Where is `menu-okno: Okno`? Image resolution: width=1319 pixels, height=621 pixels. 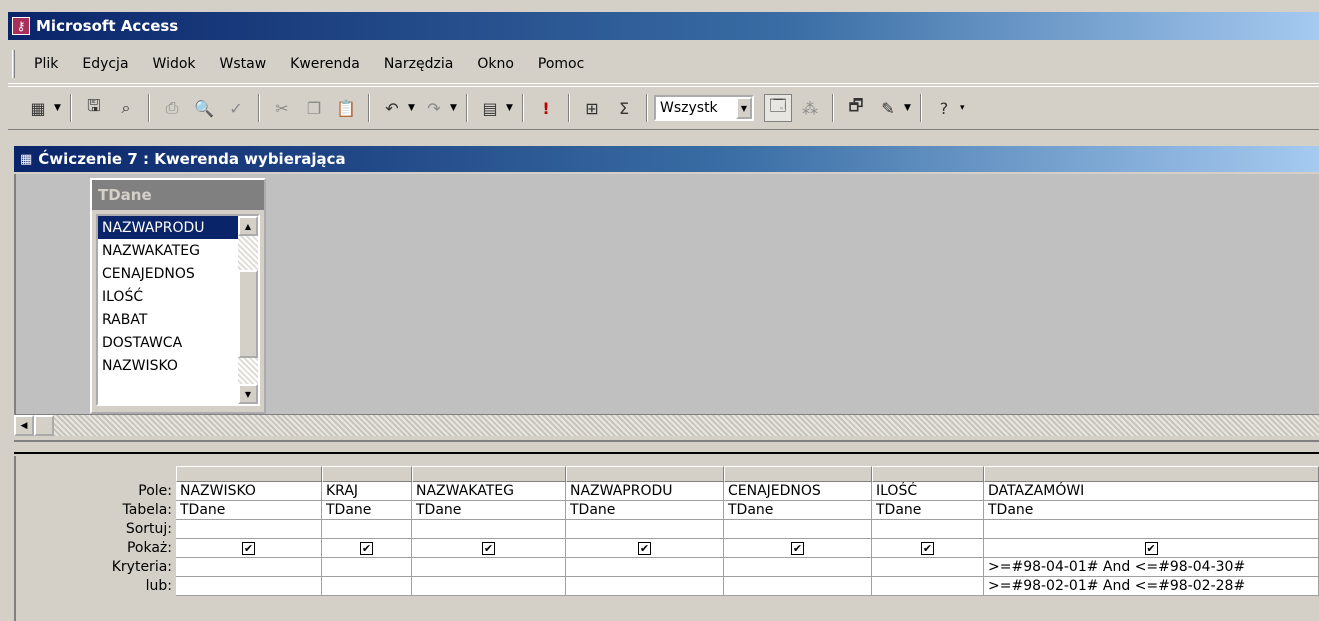
menu-okno: Okno is located at coordinates (495, 64).